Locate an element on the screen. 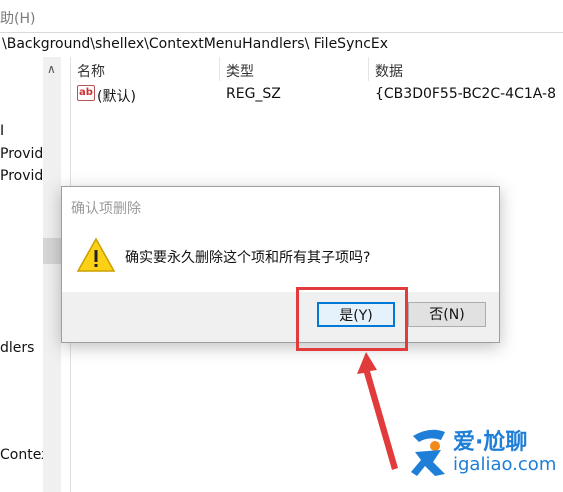 The image size is (563, 492). dialog-title: 确认项删除 is located at coordinates (106, 209).